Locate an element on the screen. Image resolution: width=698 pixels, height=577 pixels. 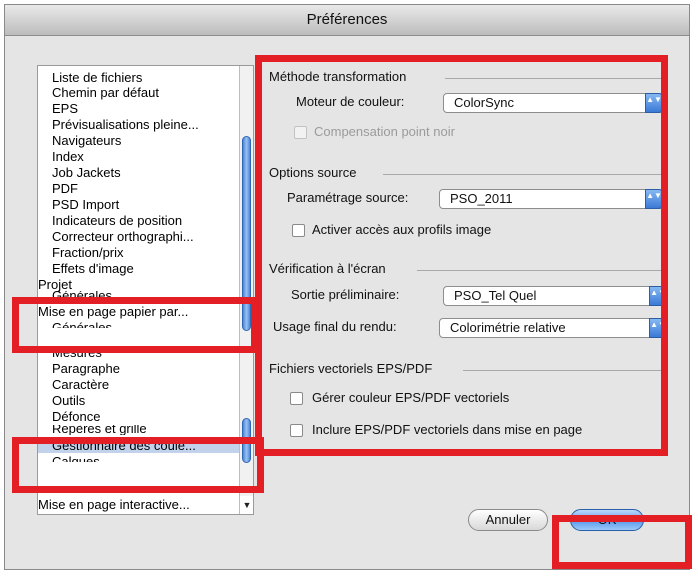
sidebar-item-pdf: PDF is located at coordinates (65, 188).